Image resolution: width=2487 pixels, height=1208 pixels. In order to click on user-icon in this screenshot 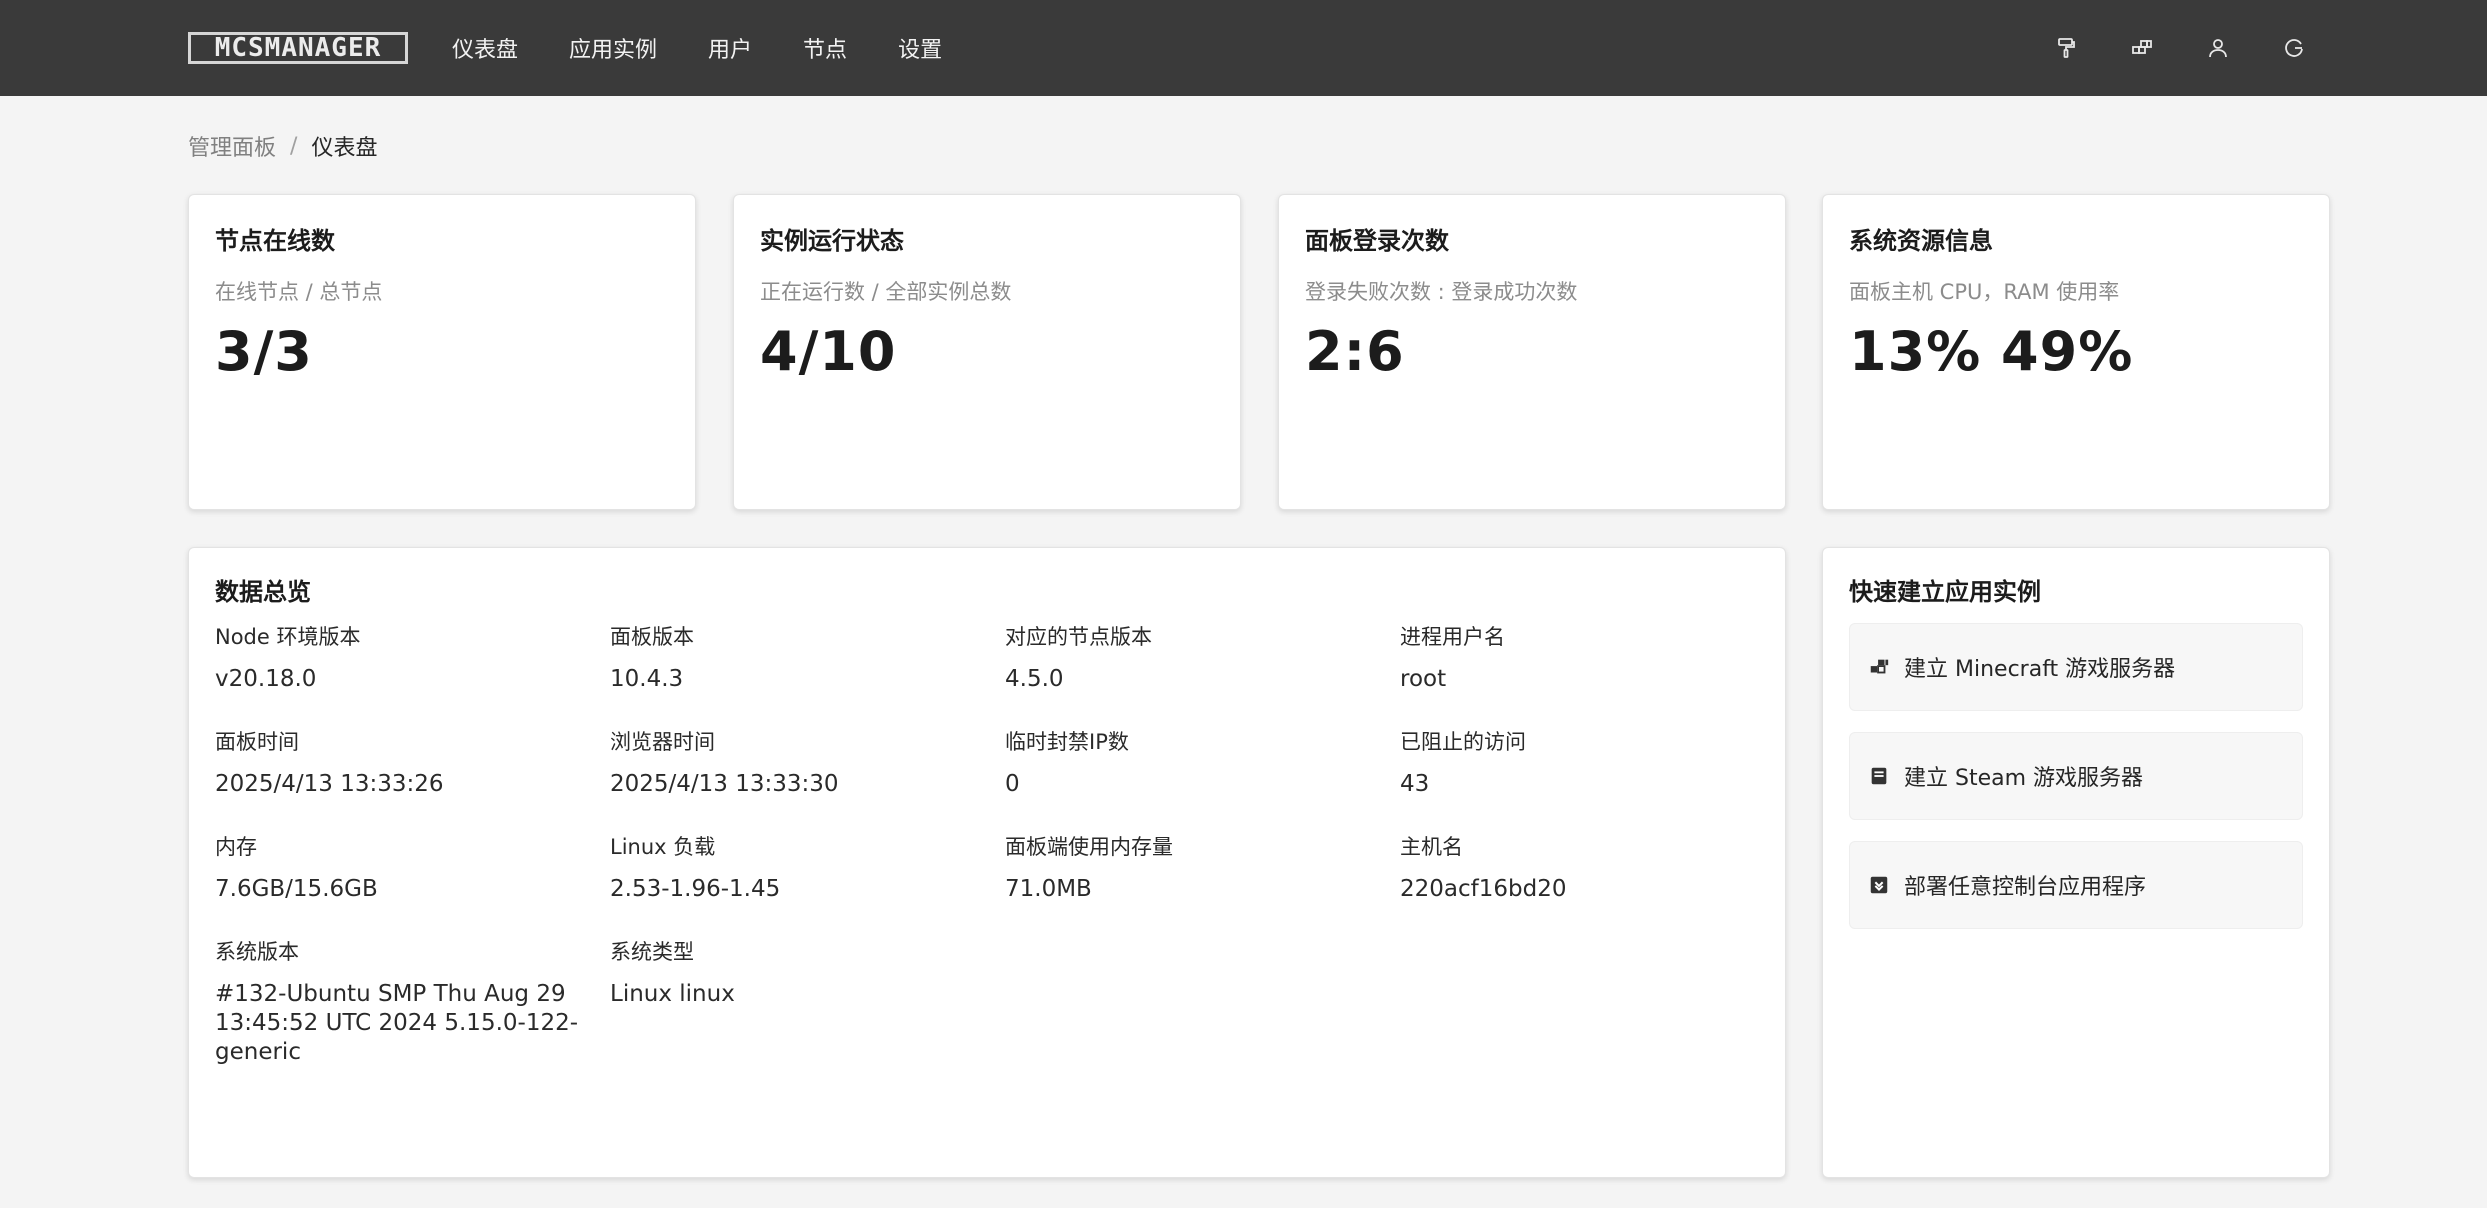, I will do `click(2218, 48)`.